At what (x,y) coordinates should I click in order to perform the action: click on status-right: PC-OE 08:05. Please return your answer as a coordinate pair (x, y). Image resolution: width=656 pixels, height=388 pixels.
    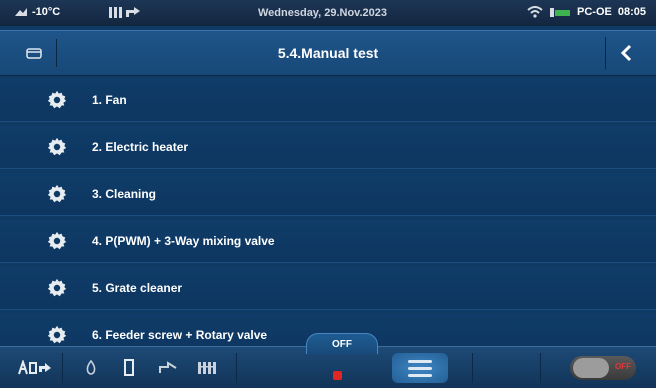
    Looking at the image, I should click on (586, 12).